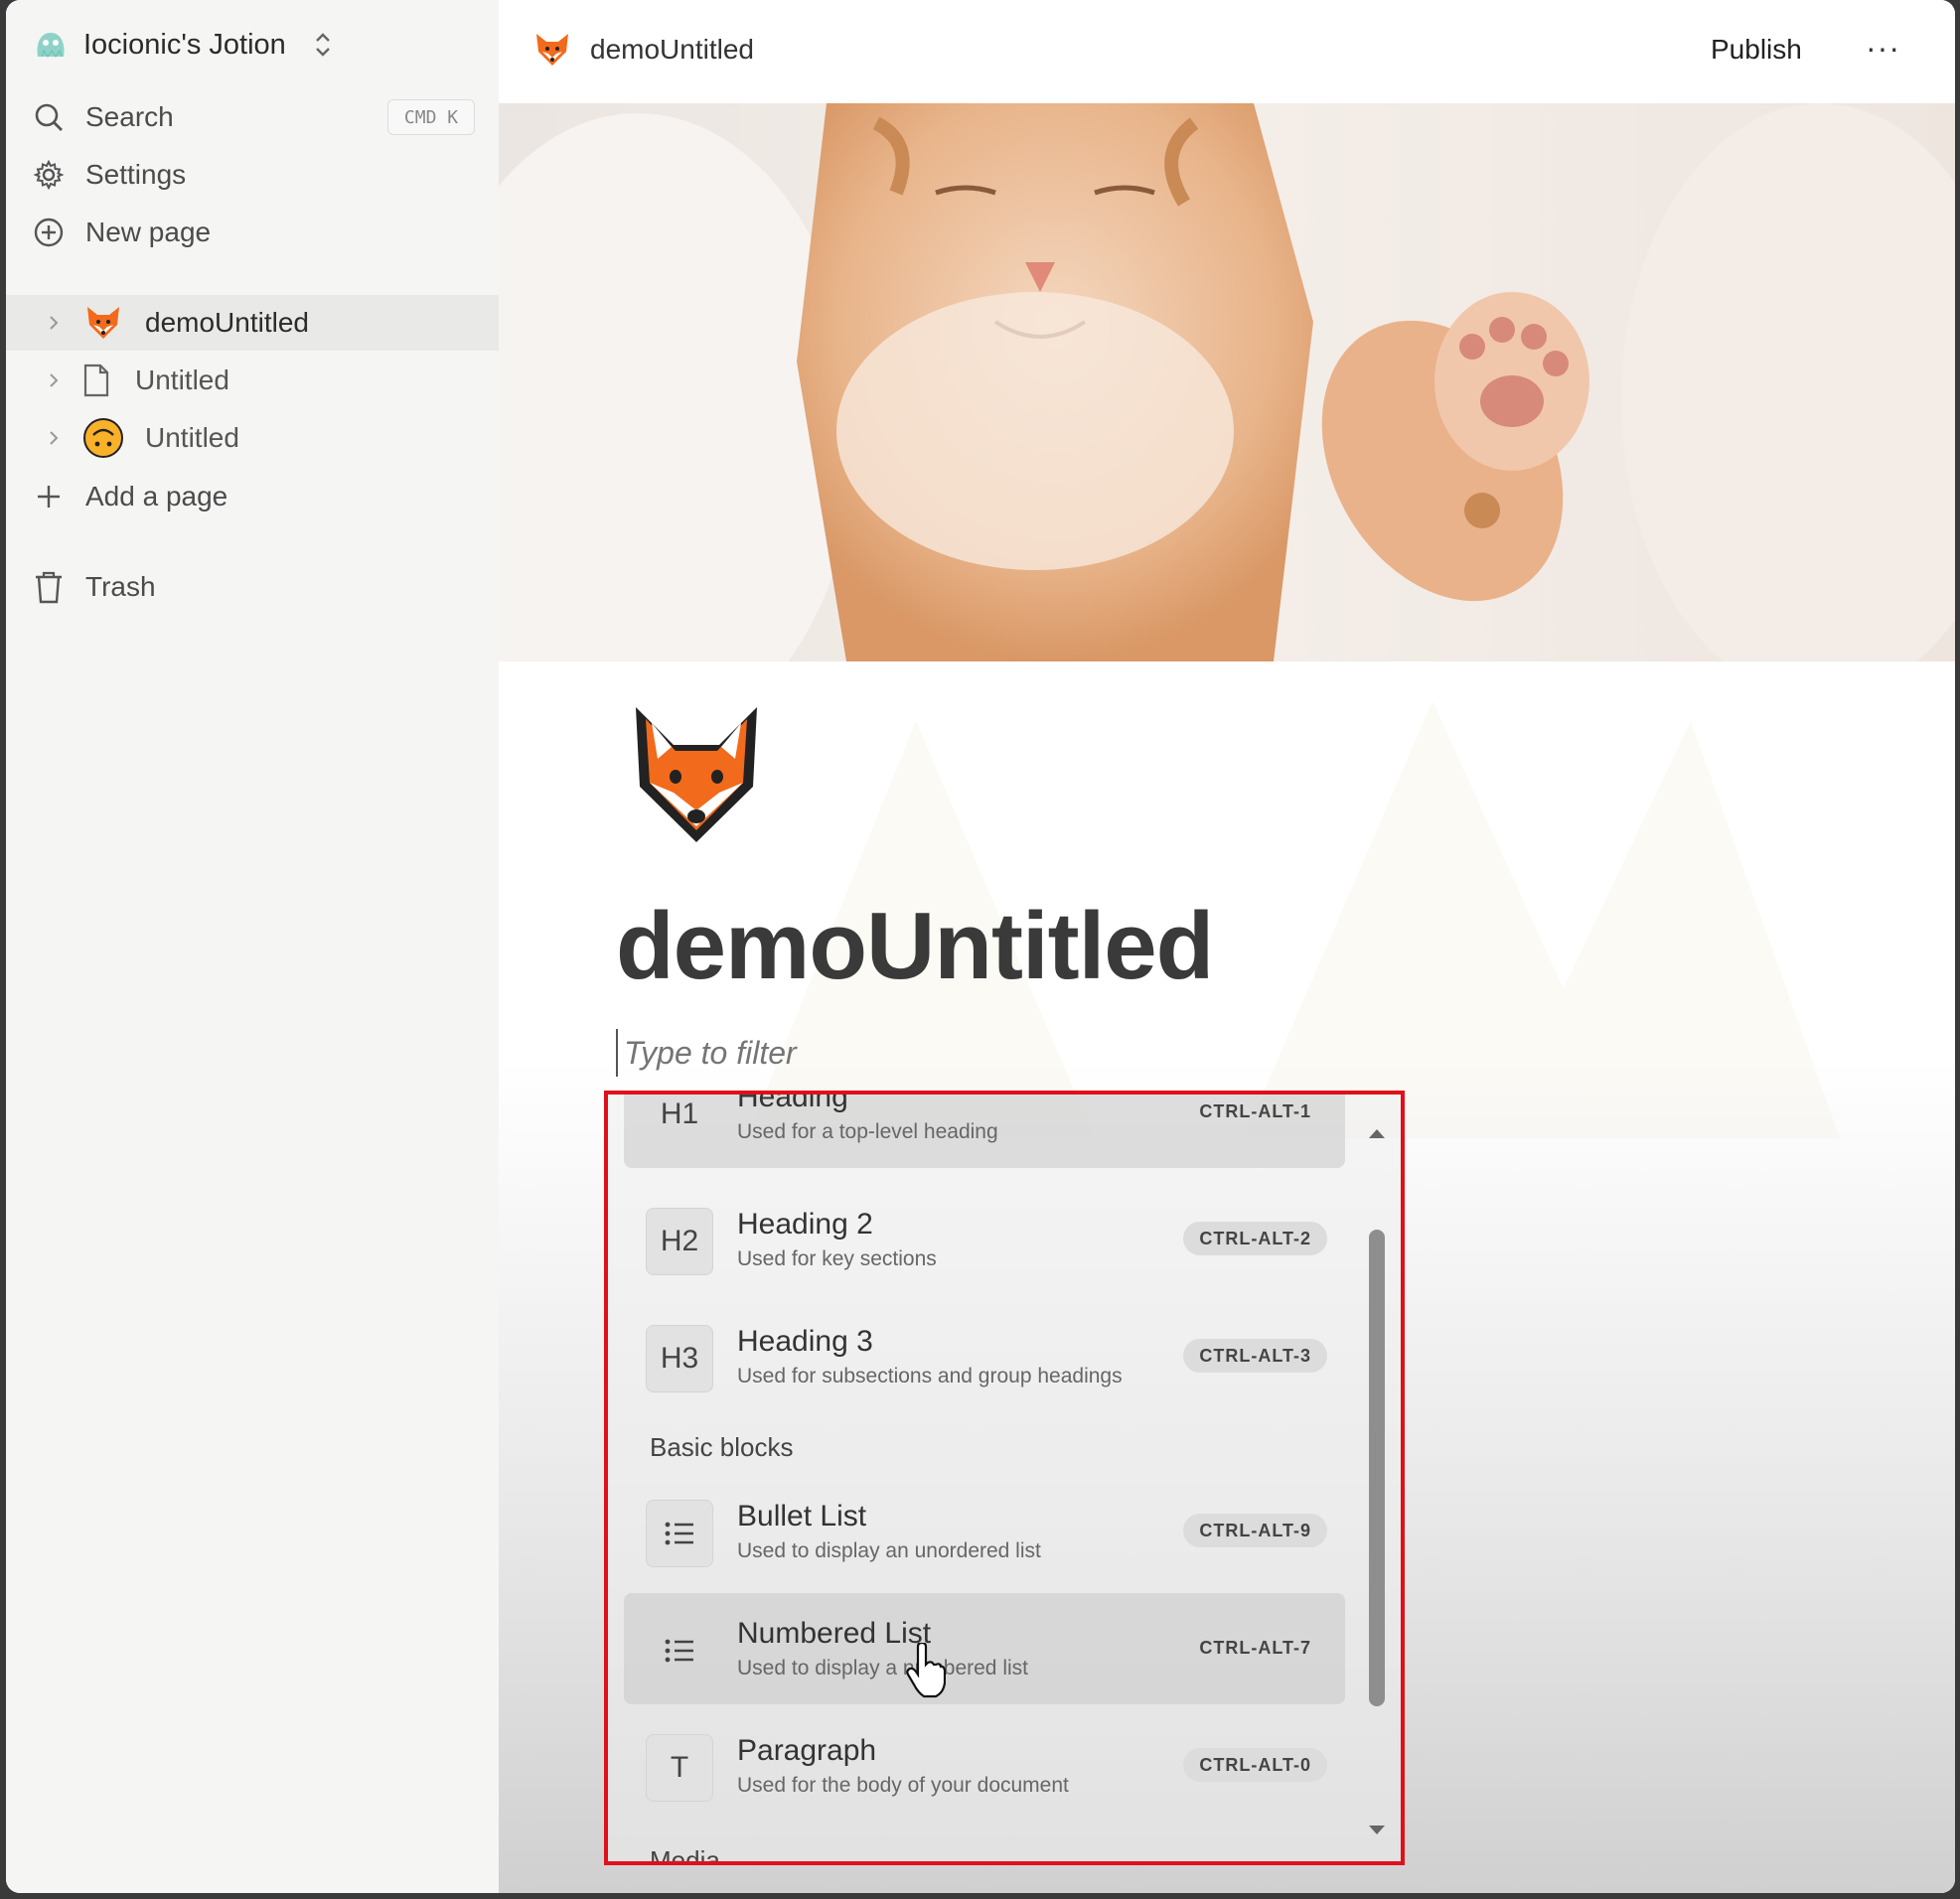 This screenshot has width=1960, height=1899. I want to click on workspace-name: Iocionic's Jotion, so click(184, 44).